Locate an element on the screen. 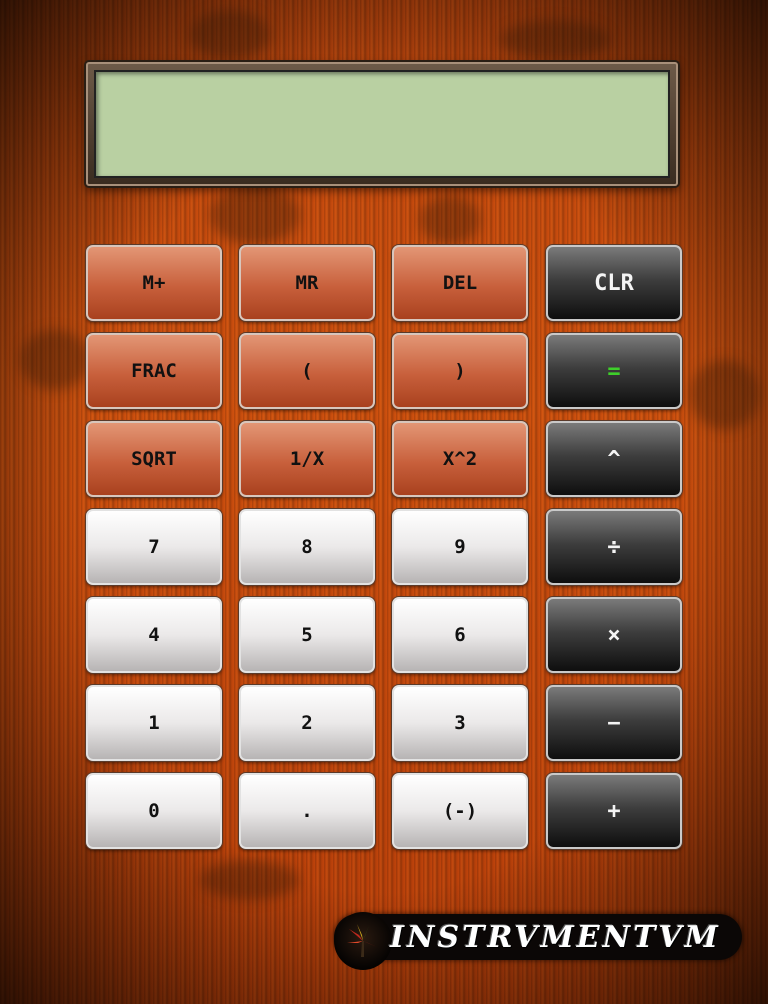  display-screen is located at coordinates (382, 124).